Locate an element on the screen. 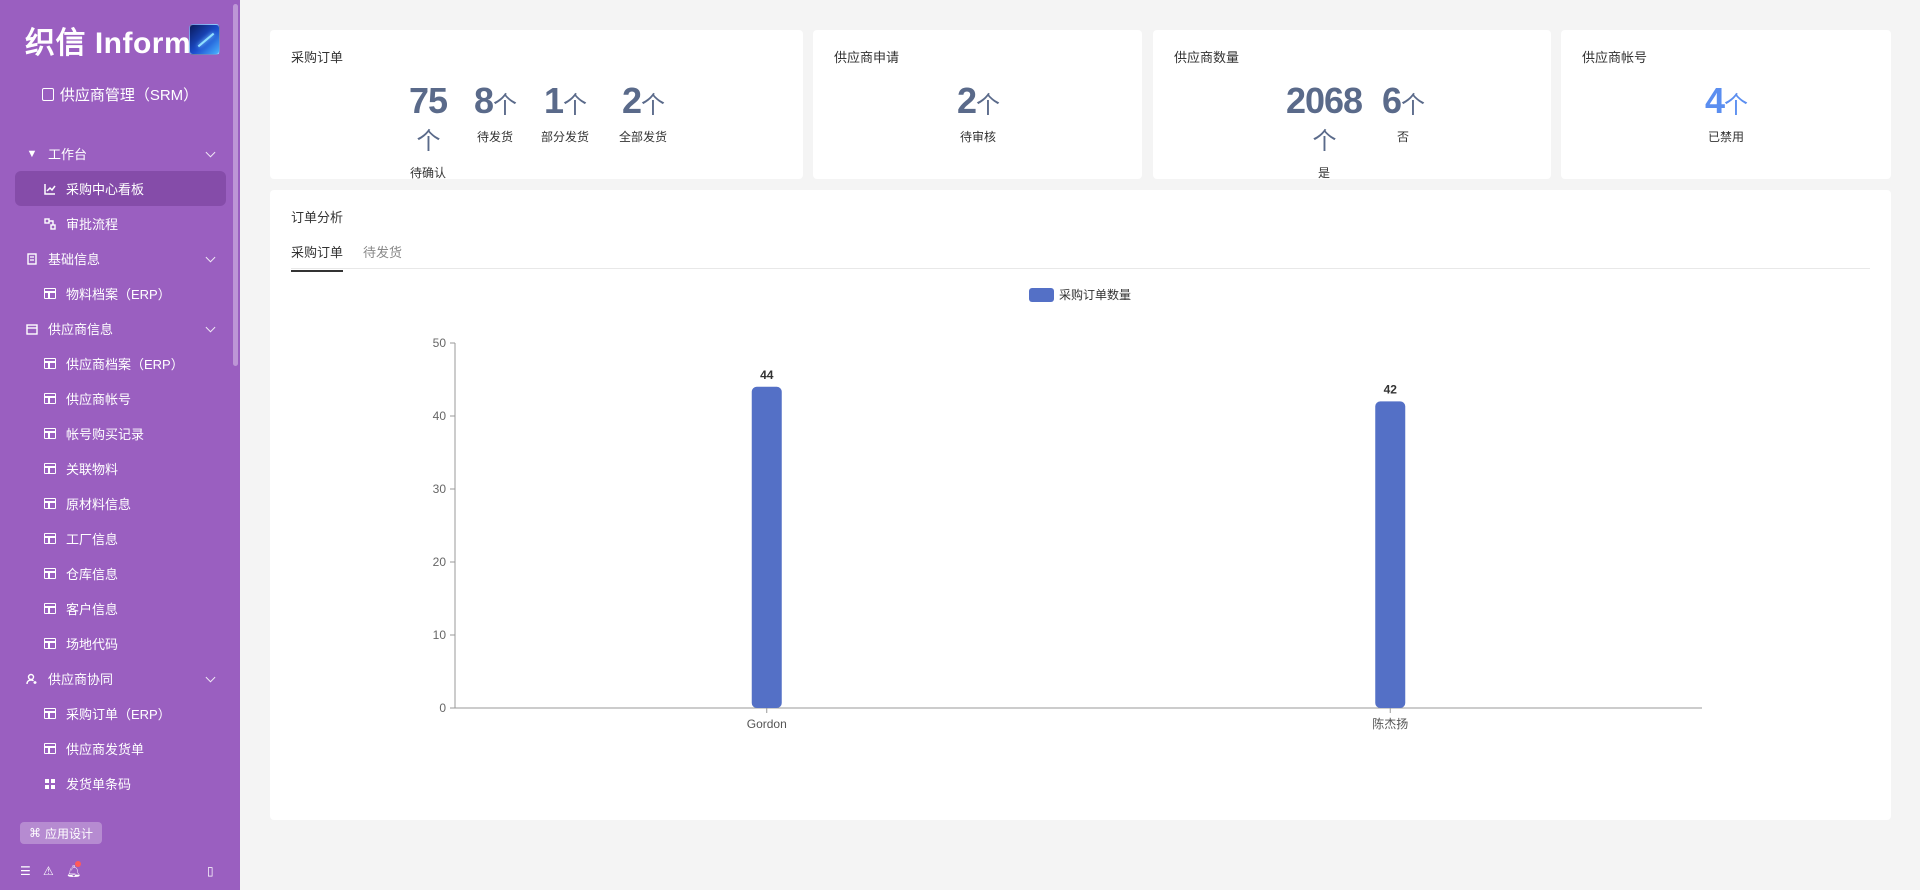 The width and height of the screenshot is (1920, 890). nav-label: 采购订单（ERP） is located at coordinates (118, 714).